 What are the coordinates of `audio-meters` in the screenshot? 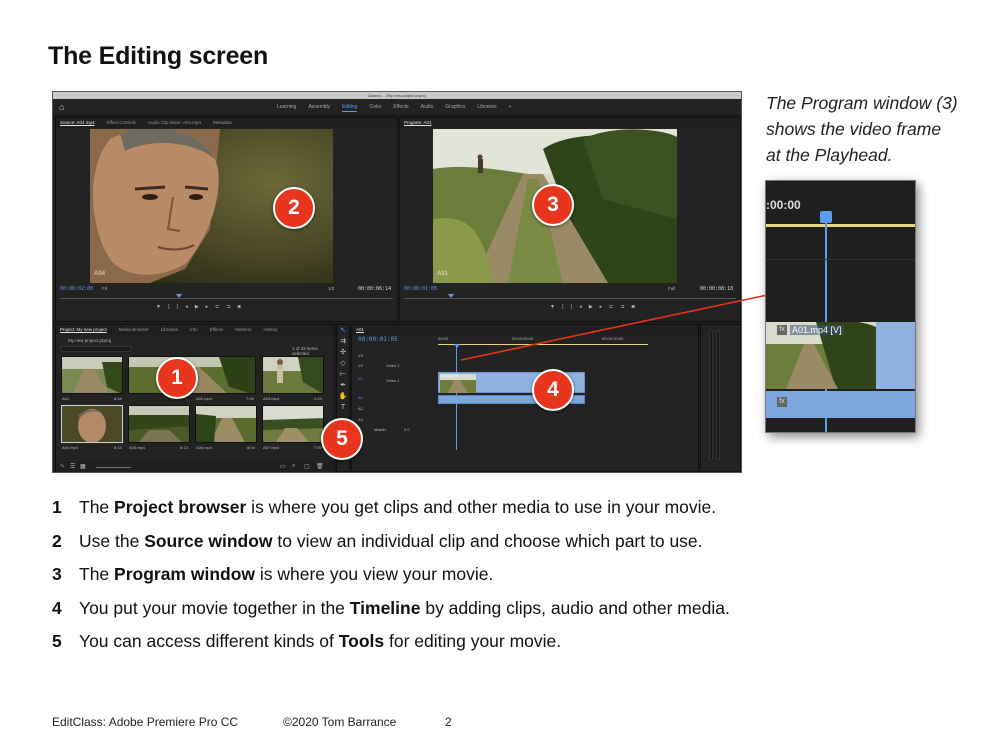 It's located at (720, 398).